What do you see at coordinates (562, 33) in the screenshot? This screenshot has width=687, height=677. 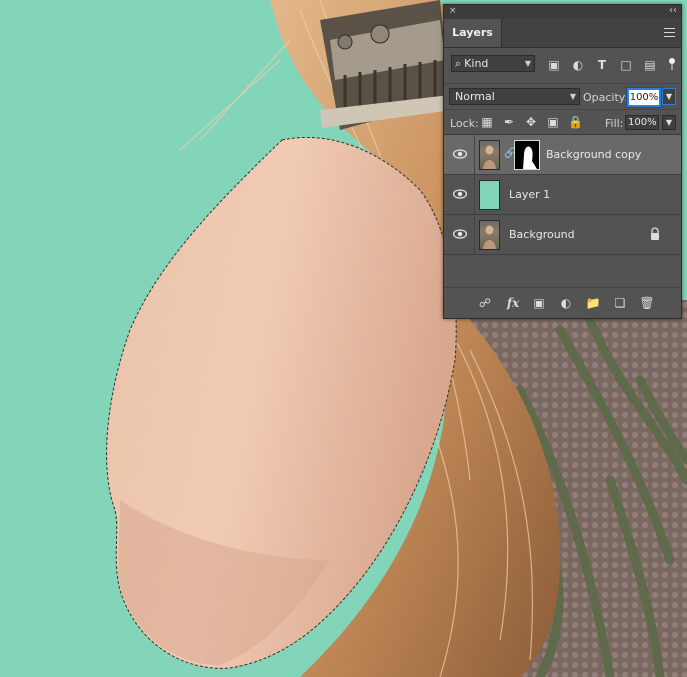 I see `panel-tab-row: Layers` at bounding box center [562, 33].